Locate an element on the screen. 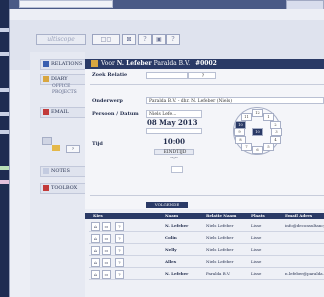  clock-hour-7: 7 is located at coordinates (246, 147).